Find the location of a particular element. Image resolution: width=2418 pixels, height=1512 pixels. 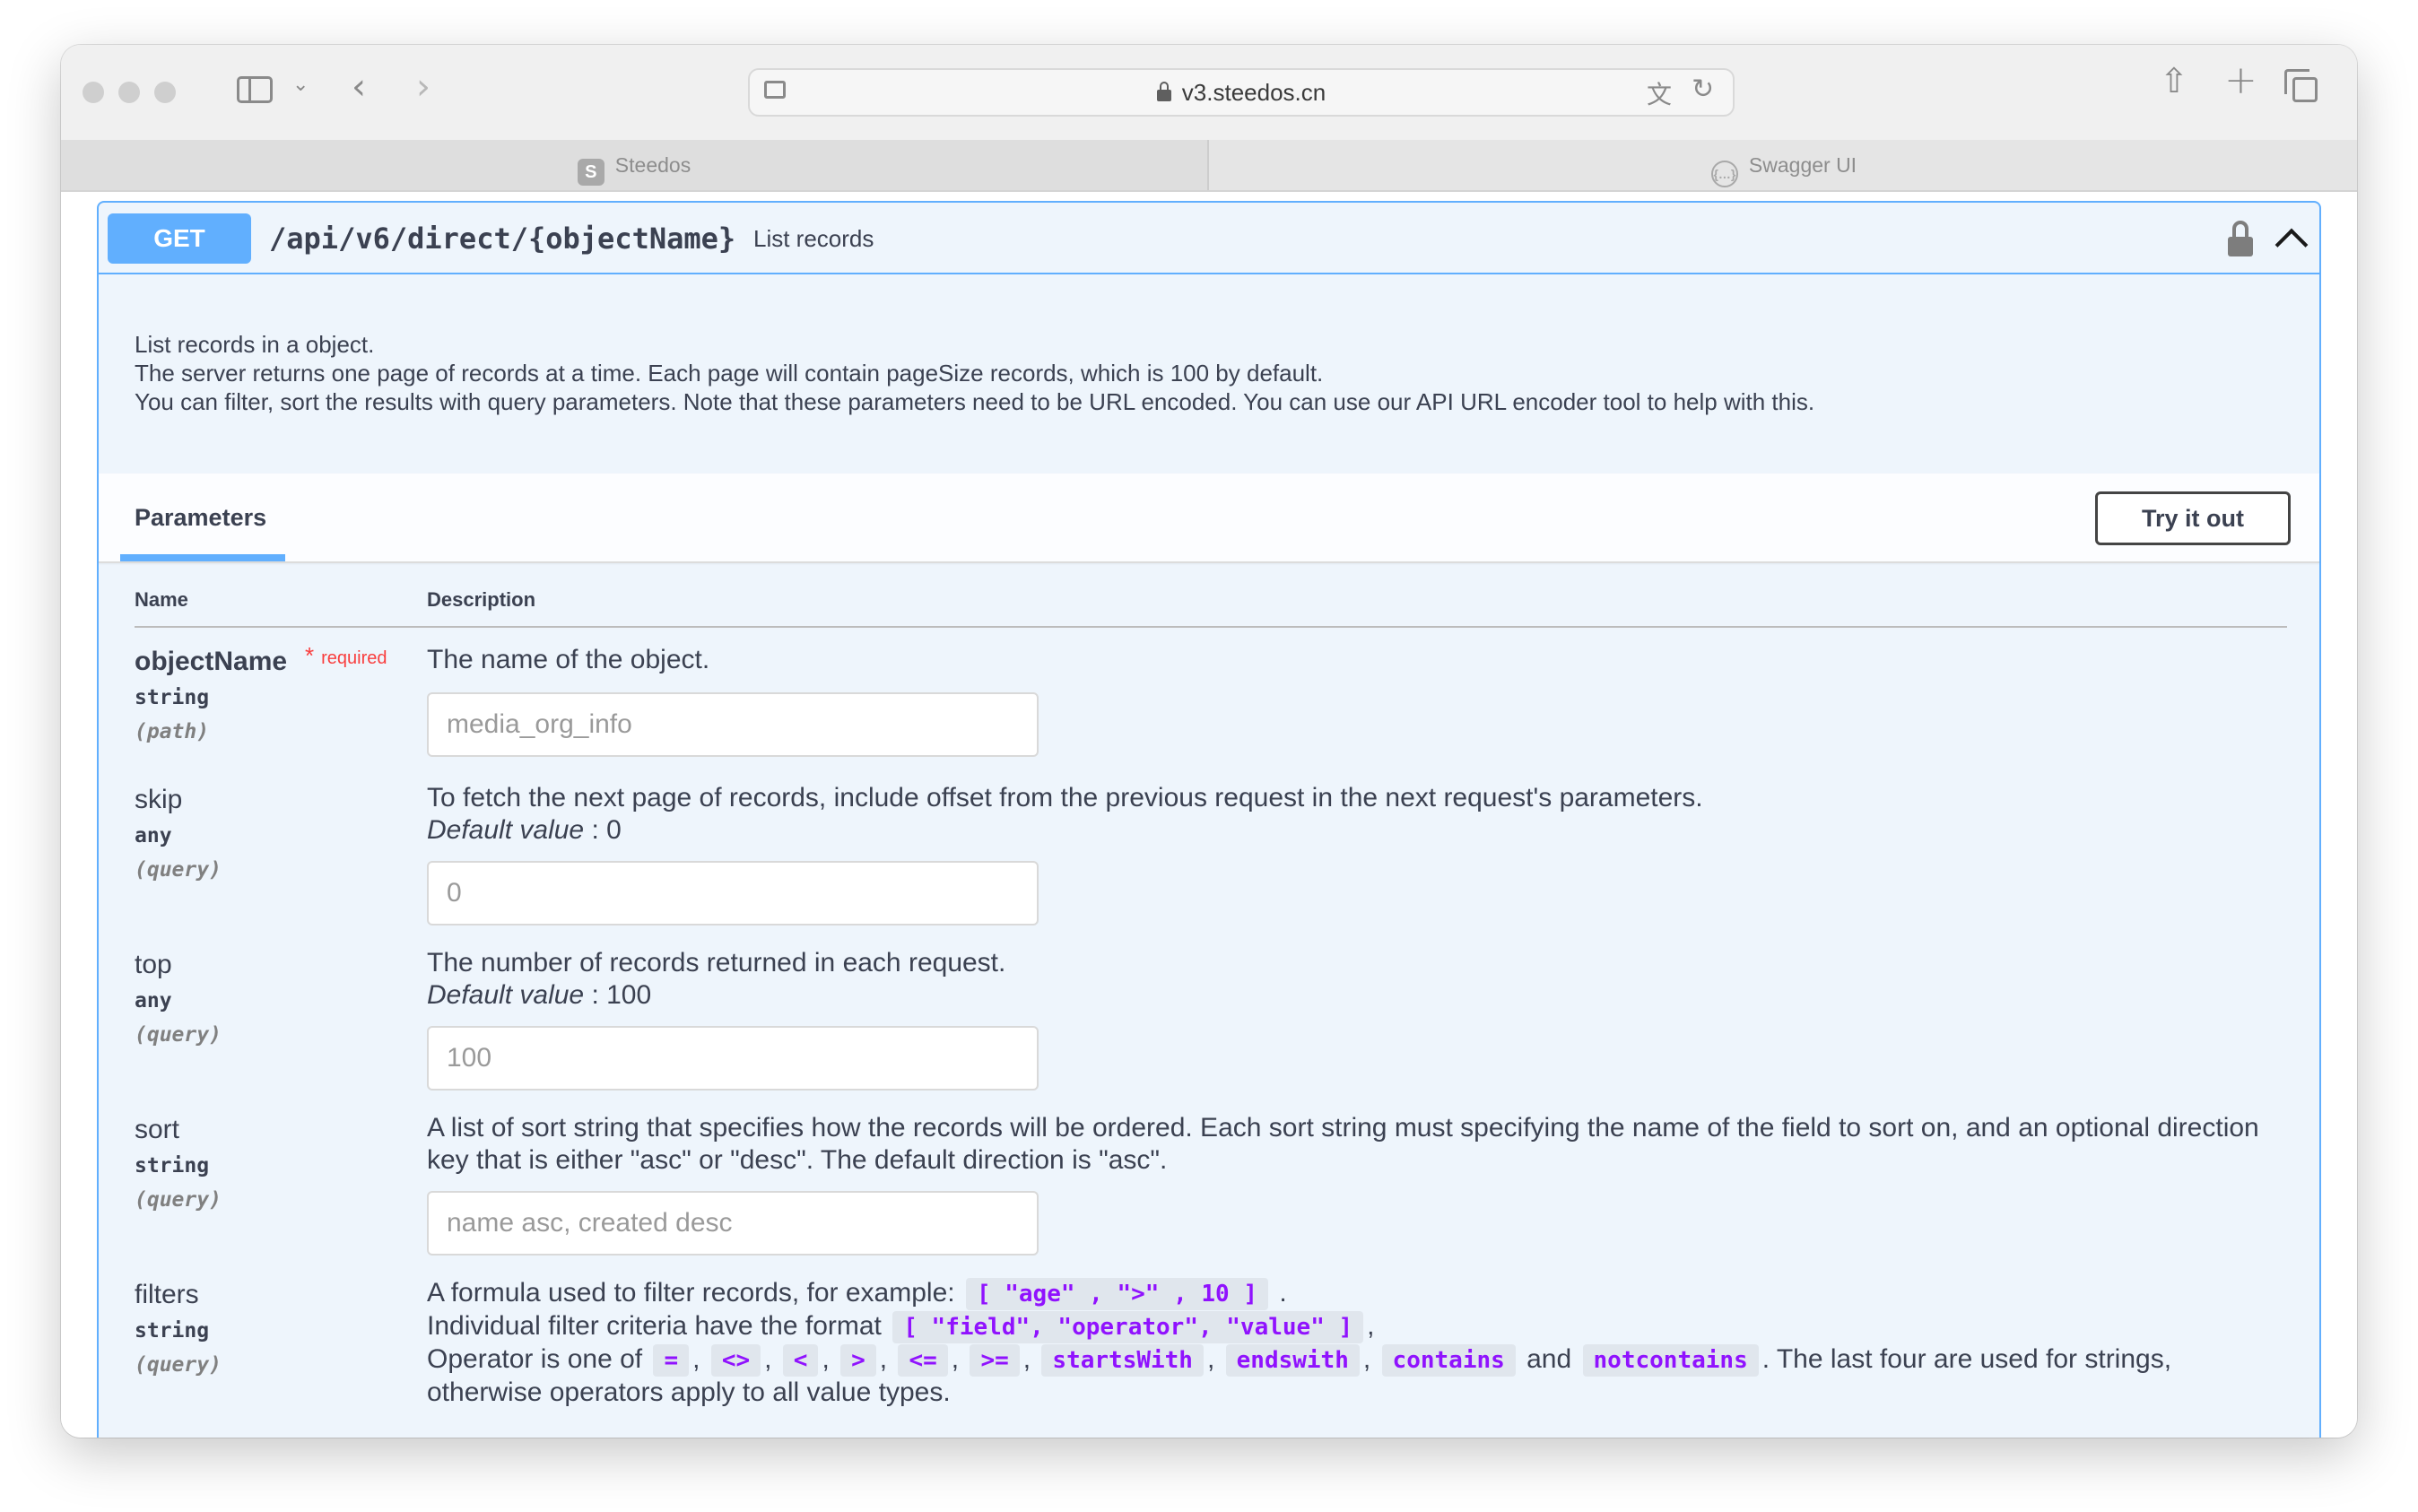

parameter-name: objectName is located at coordinates (211, 661).